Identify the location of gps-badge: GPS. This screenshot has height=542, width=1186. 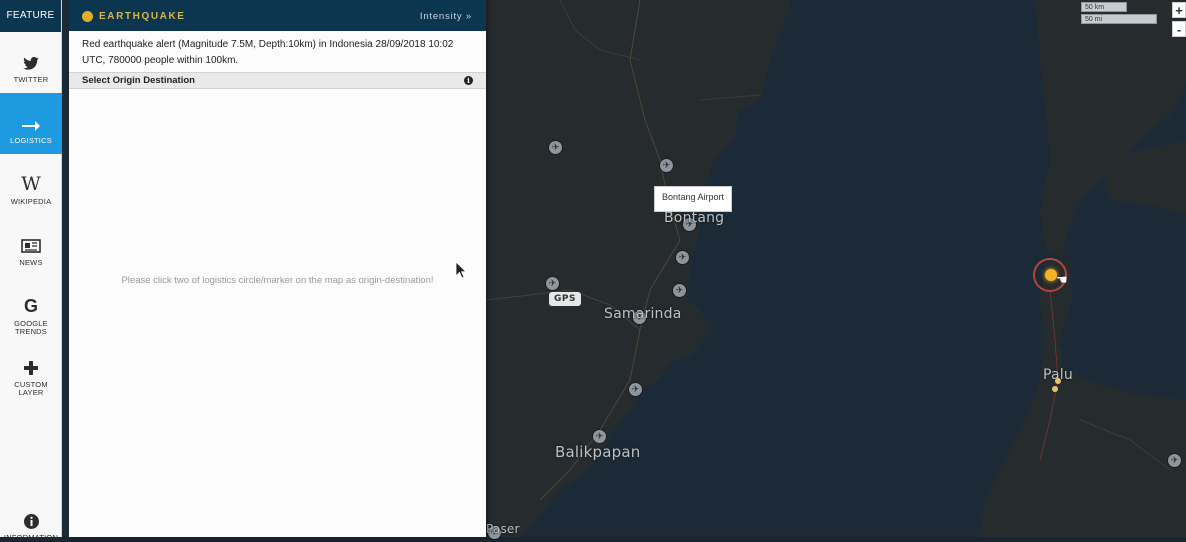
(565, 299).